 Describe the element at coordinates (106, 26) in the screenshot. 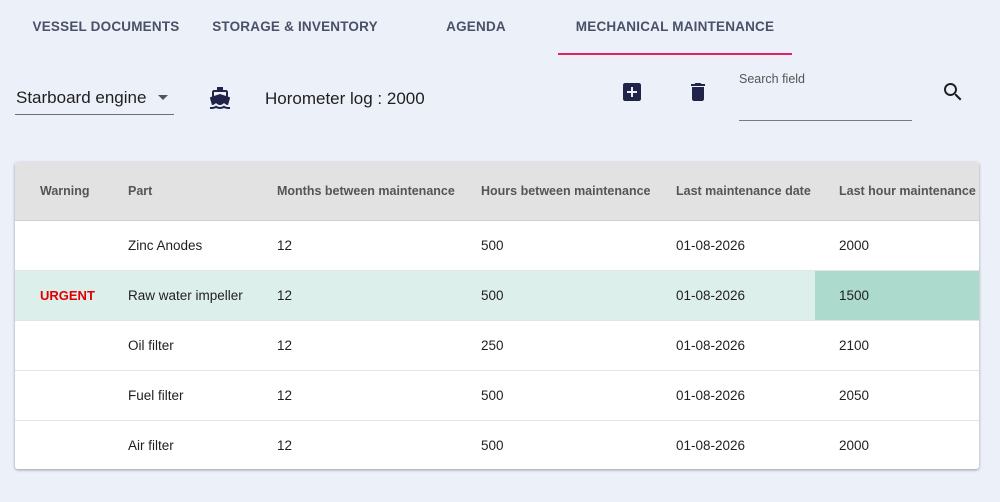

I see `tab-vessel-documents: VESSEL DOCUMENTS` at that location.